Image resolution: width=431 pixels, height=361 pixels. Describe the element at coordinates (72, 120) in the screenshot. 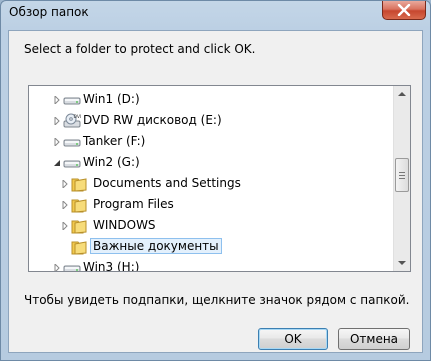

I see `dvd-drive-icon: DVD` at that location.